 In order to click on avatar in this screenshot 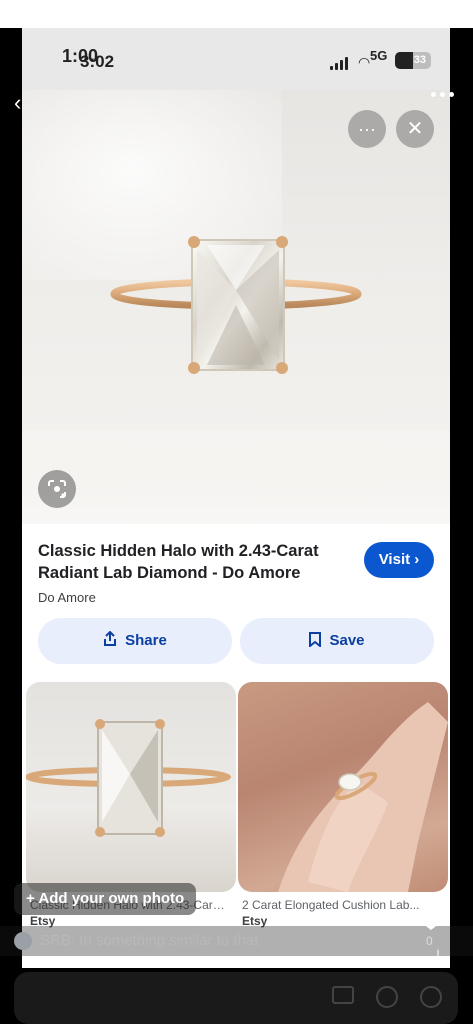, I will do `click(23, 941)`.